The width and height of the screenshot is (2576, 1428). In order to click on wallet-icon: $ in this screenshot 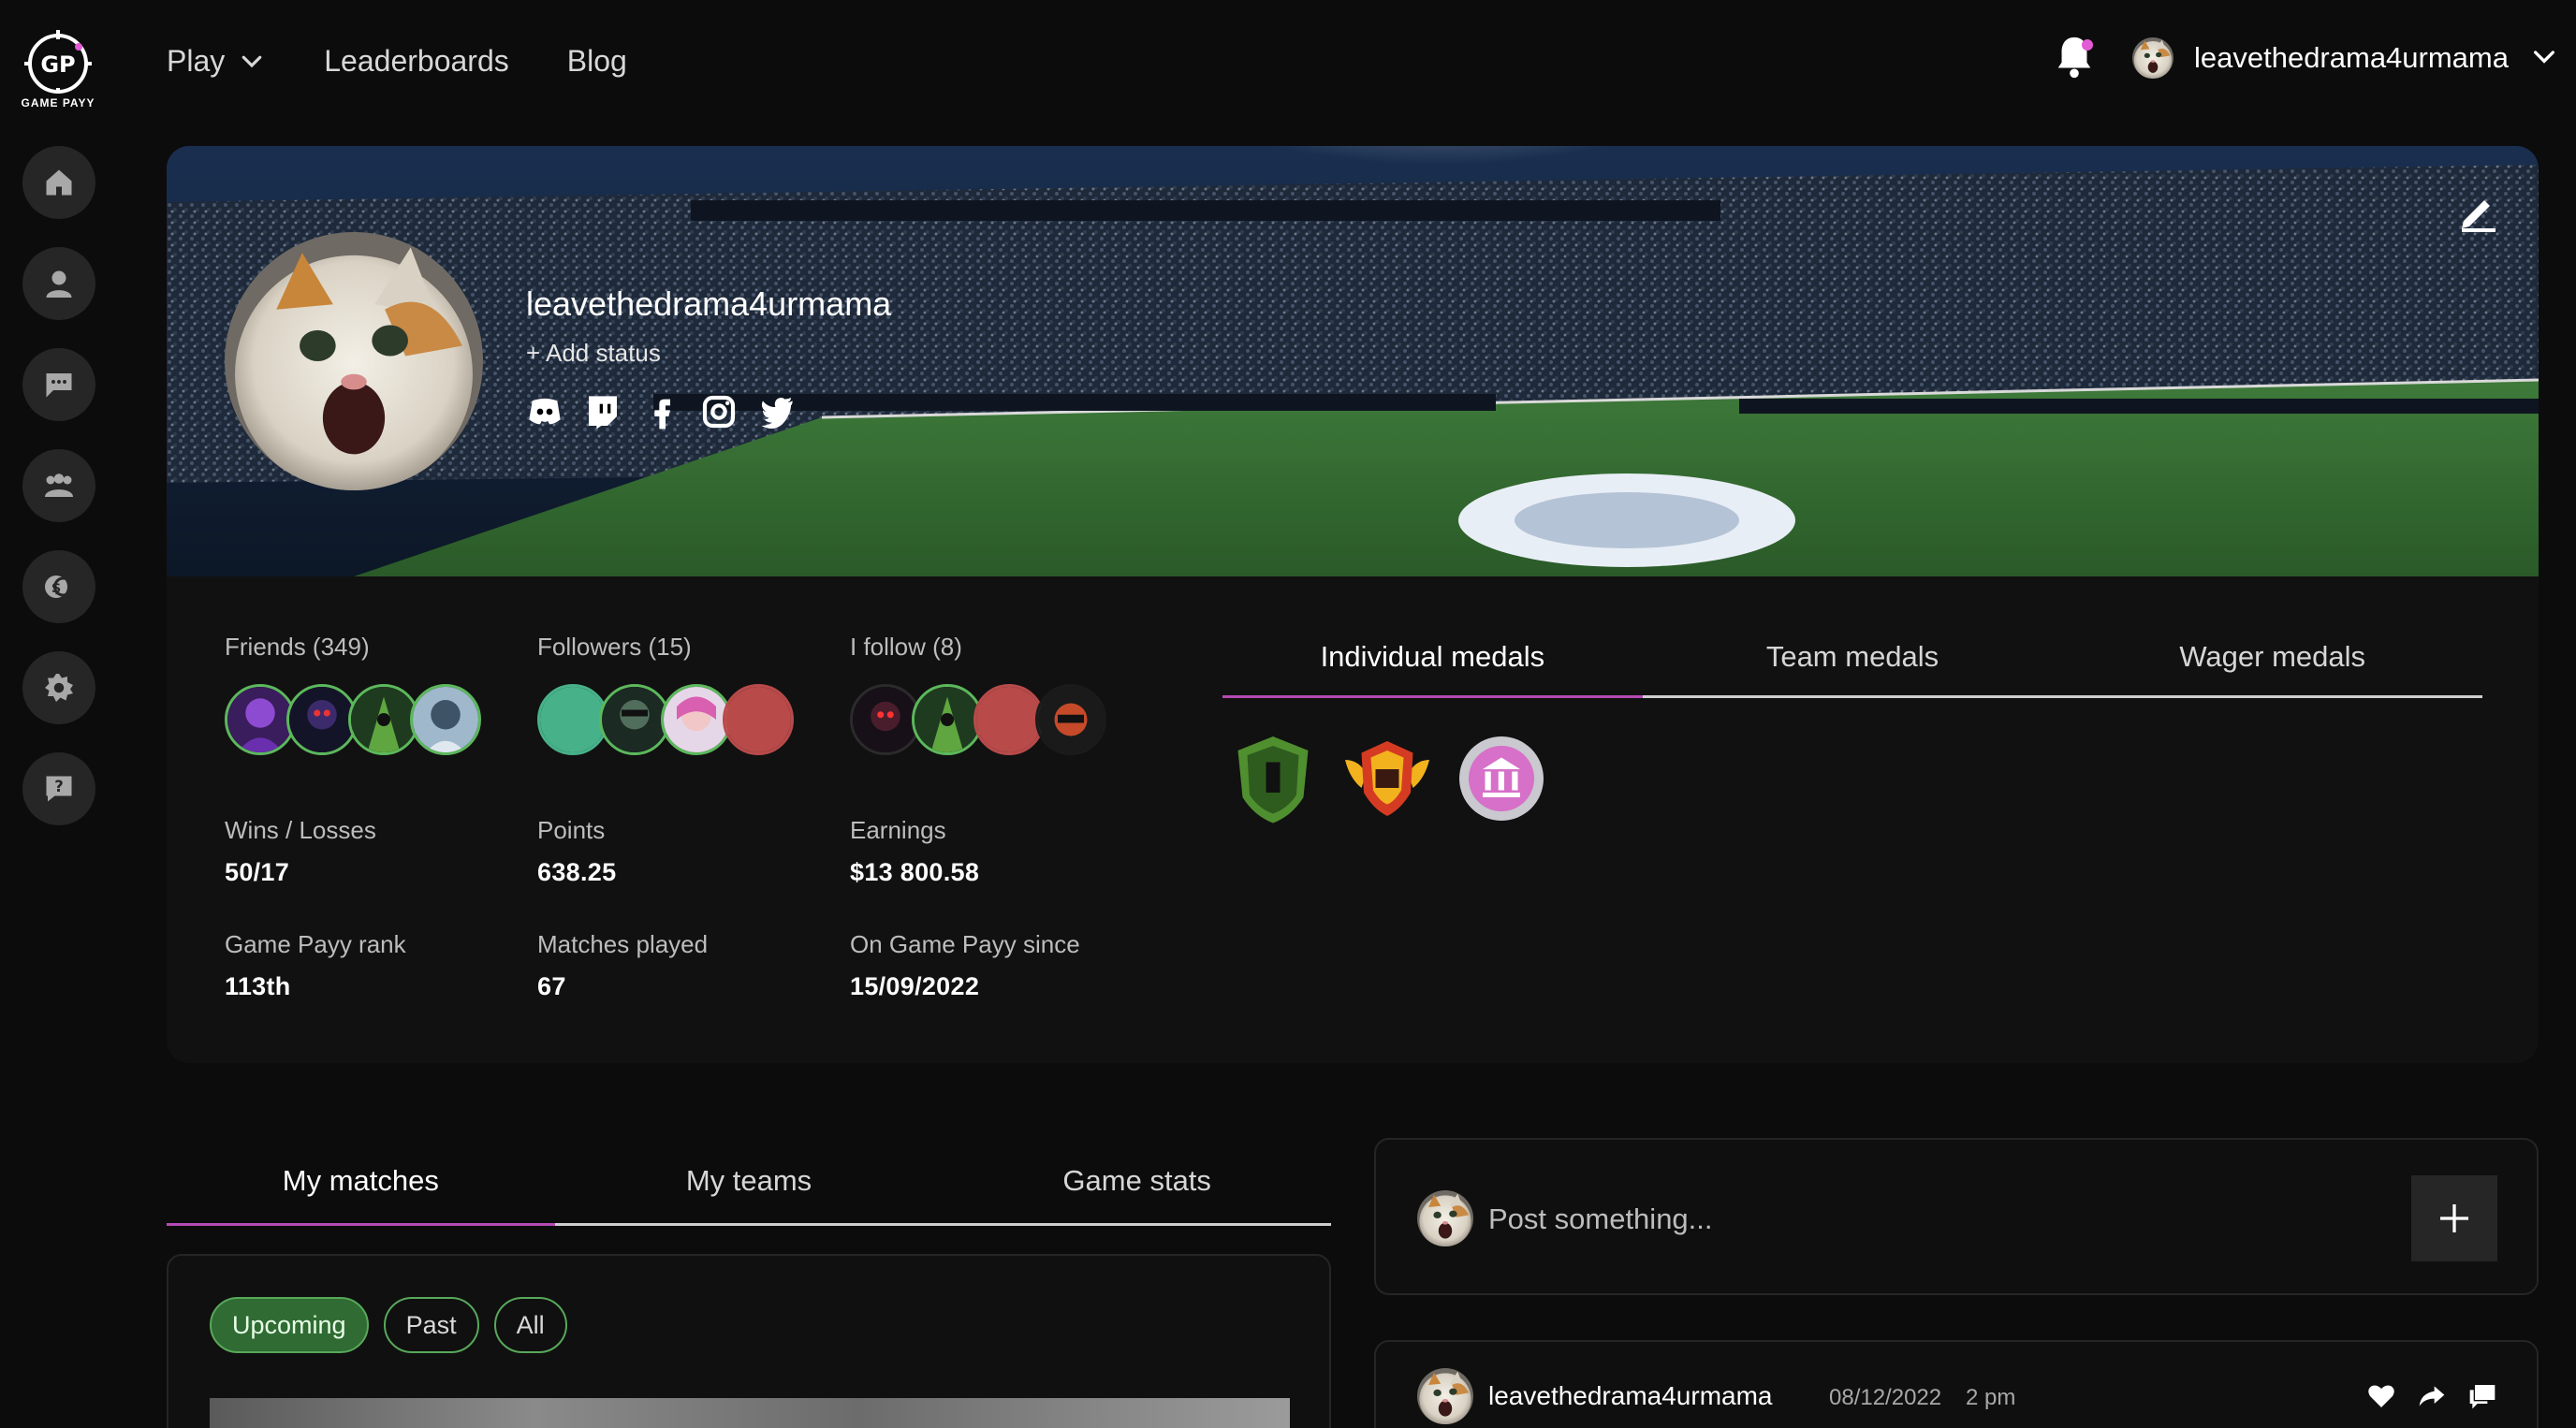, I will do `click(59, 587)`.